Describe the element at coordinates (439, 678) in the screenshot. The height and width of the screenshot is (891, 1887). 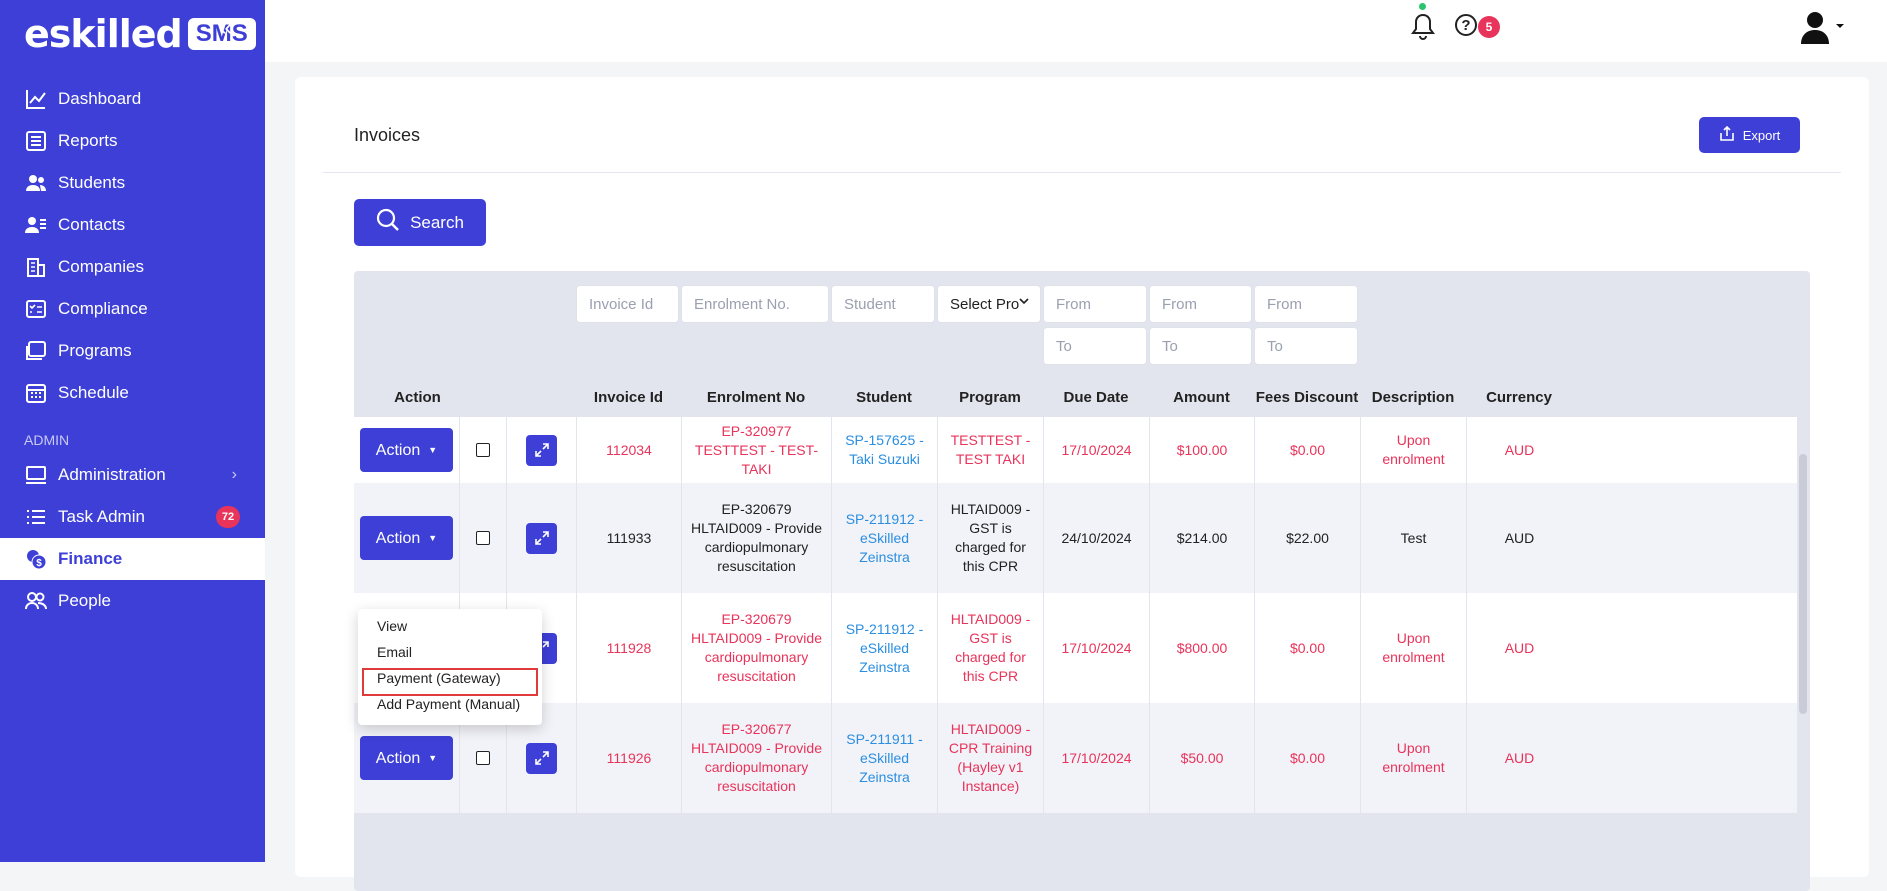
I see `menu-item-payment-gateway: Payment (Gateway)` at that location.